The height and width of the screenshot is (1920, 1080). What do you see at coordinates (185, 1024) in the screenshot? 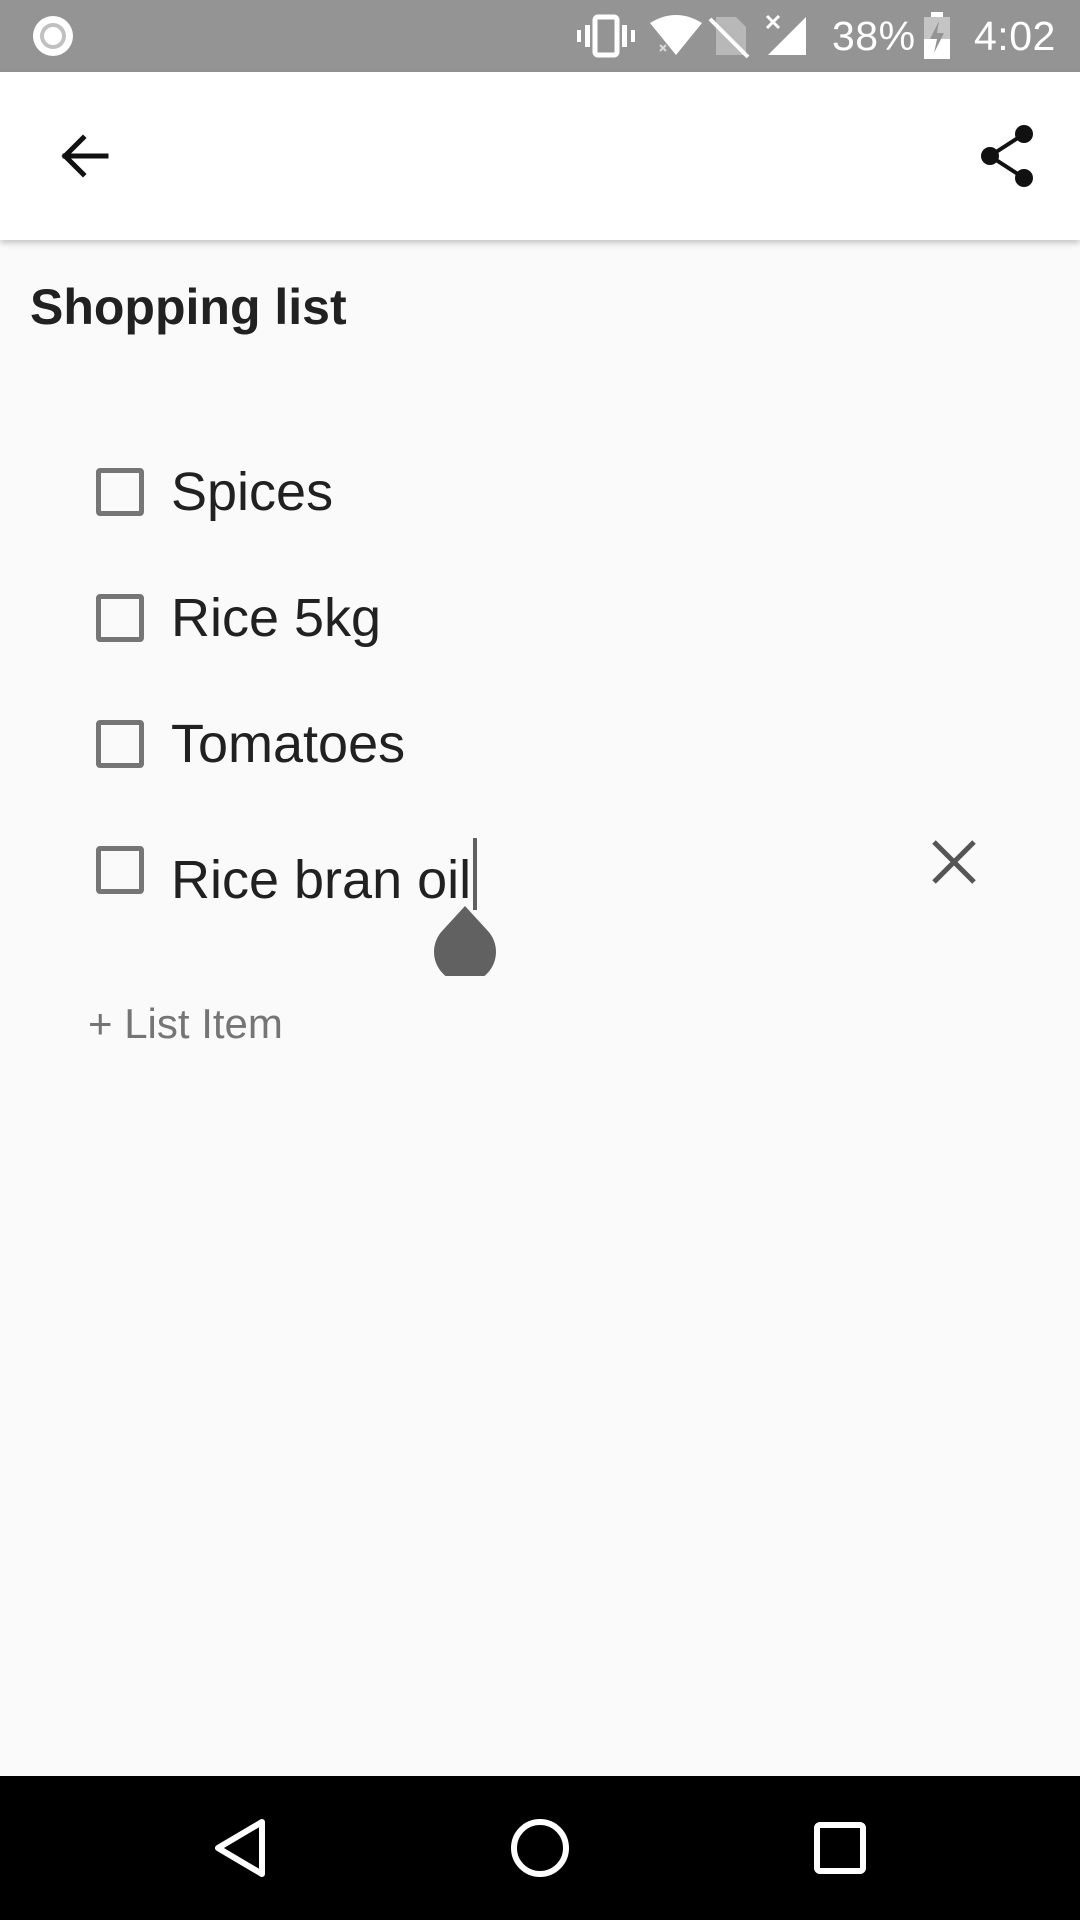
I see `add-list-item-button: + List Item` at bounding box center [185, 1024].